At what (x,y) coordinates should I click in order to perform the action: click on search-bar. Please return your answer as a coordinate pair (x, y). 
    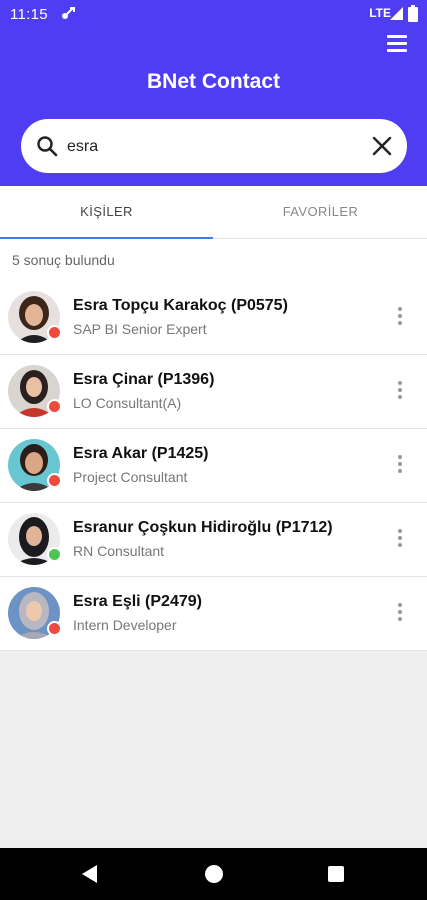
    Looking at the image, I should click on (214, 146).